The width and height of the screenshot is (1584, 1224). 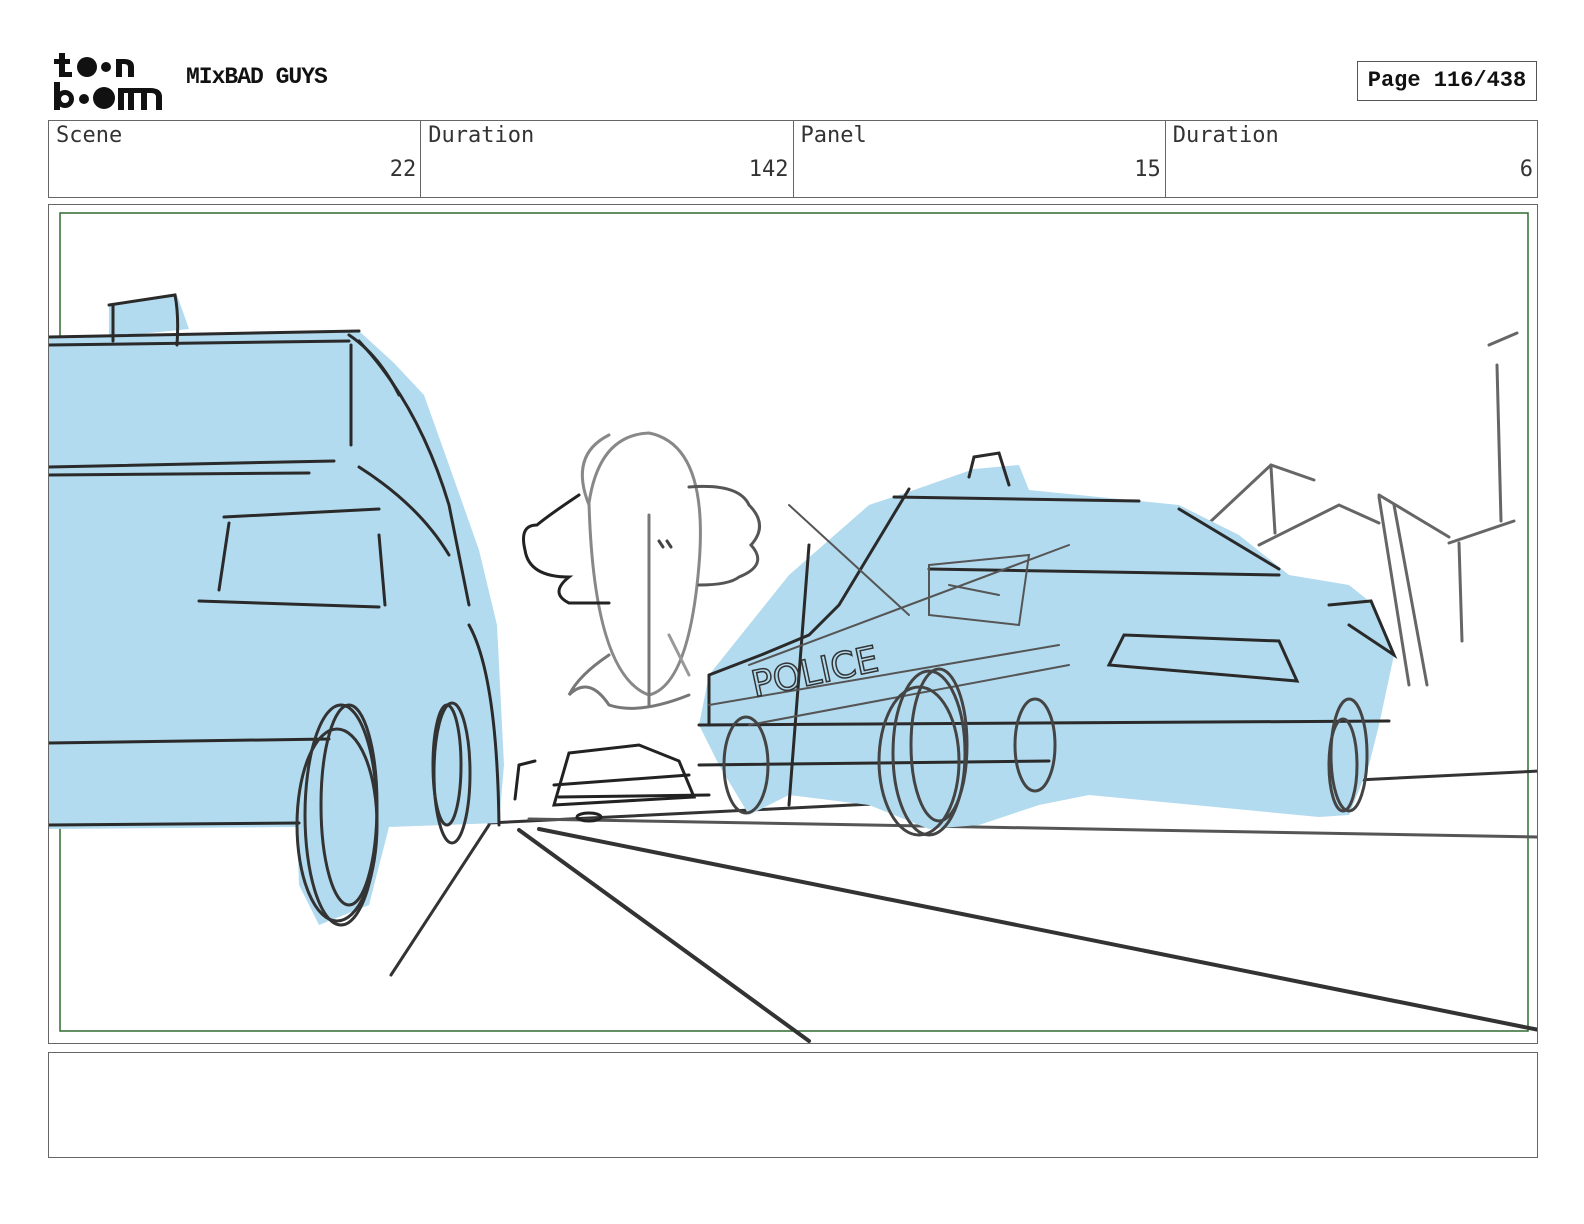 I want to click on project-title: MIxBAD GUYS, so click(x=257, y=77).